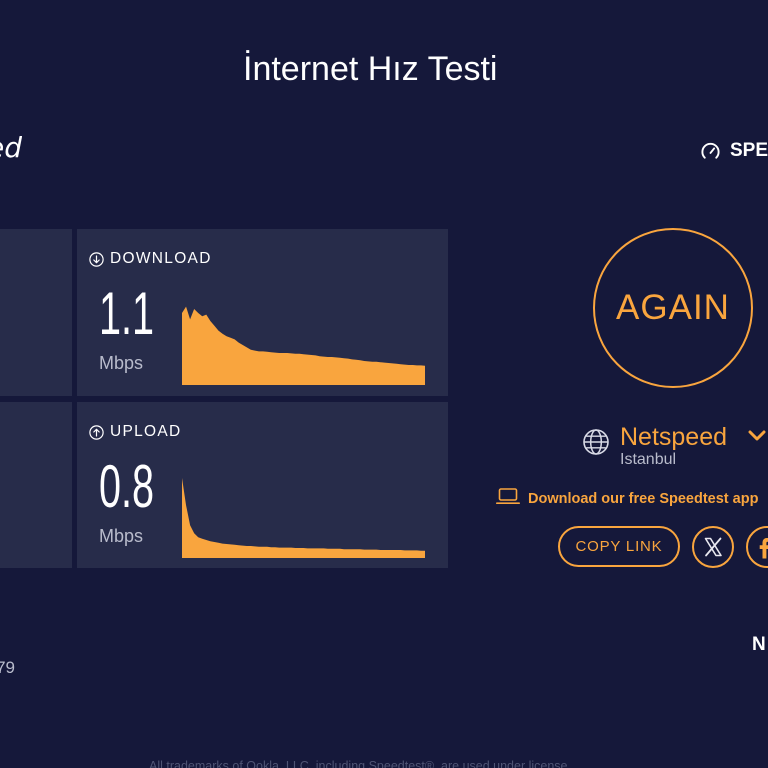 This screenshot has height=768, width=768. Describe the element at coordinates (508, 496) in the screenshot. I see `laptop-icon` at that location.